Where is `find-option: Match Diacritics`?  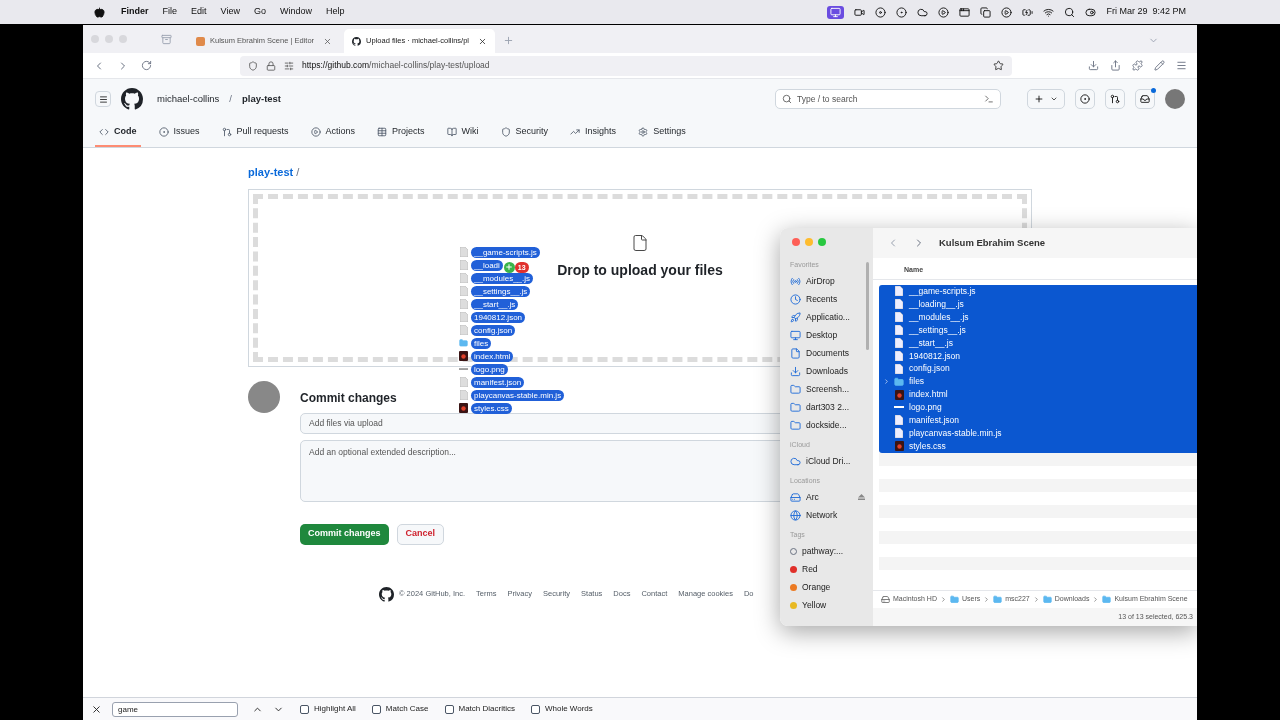
find-option: Match Diacritics is located at coordinates (479, 709).